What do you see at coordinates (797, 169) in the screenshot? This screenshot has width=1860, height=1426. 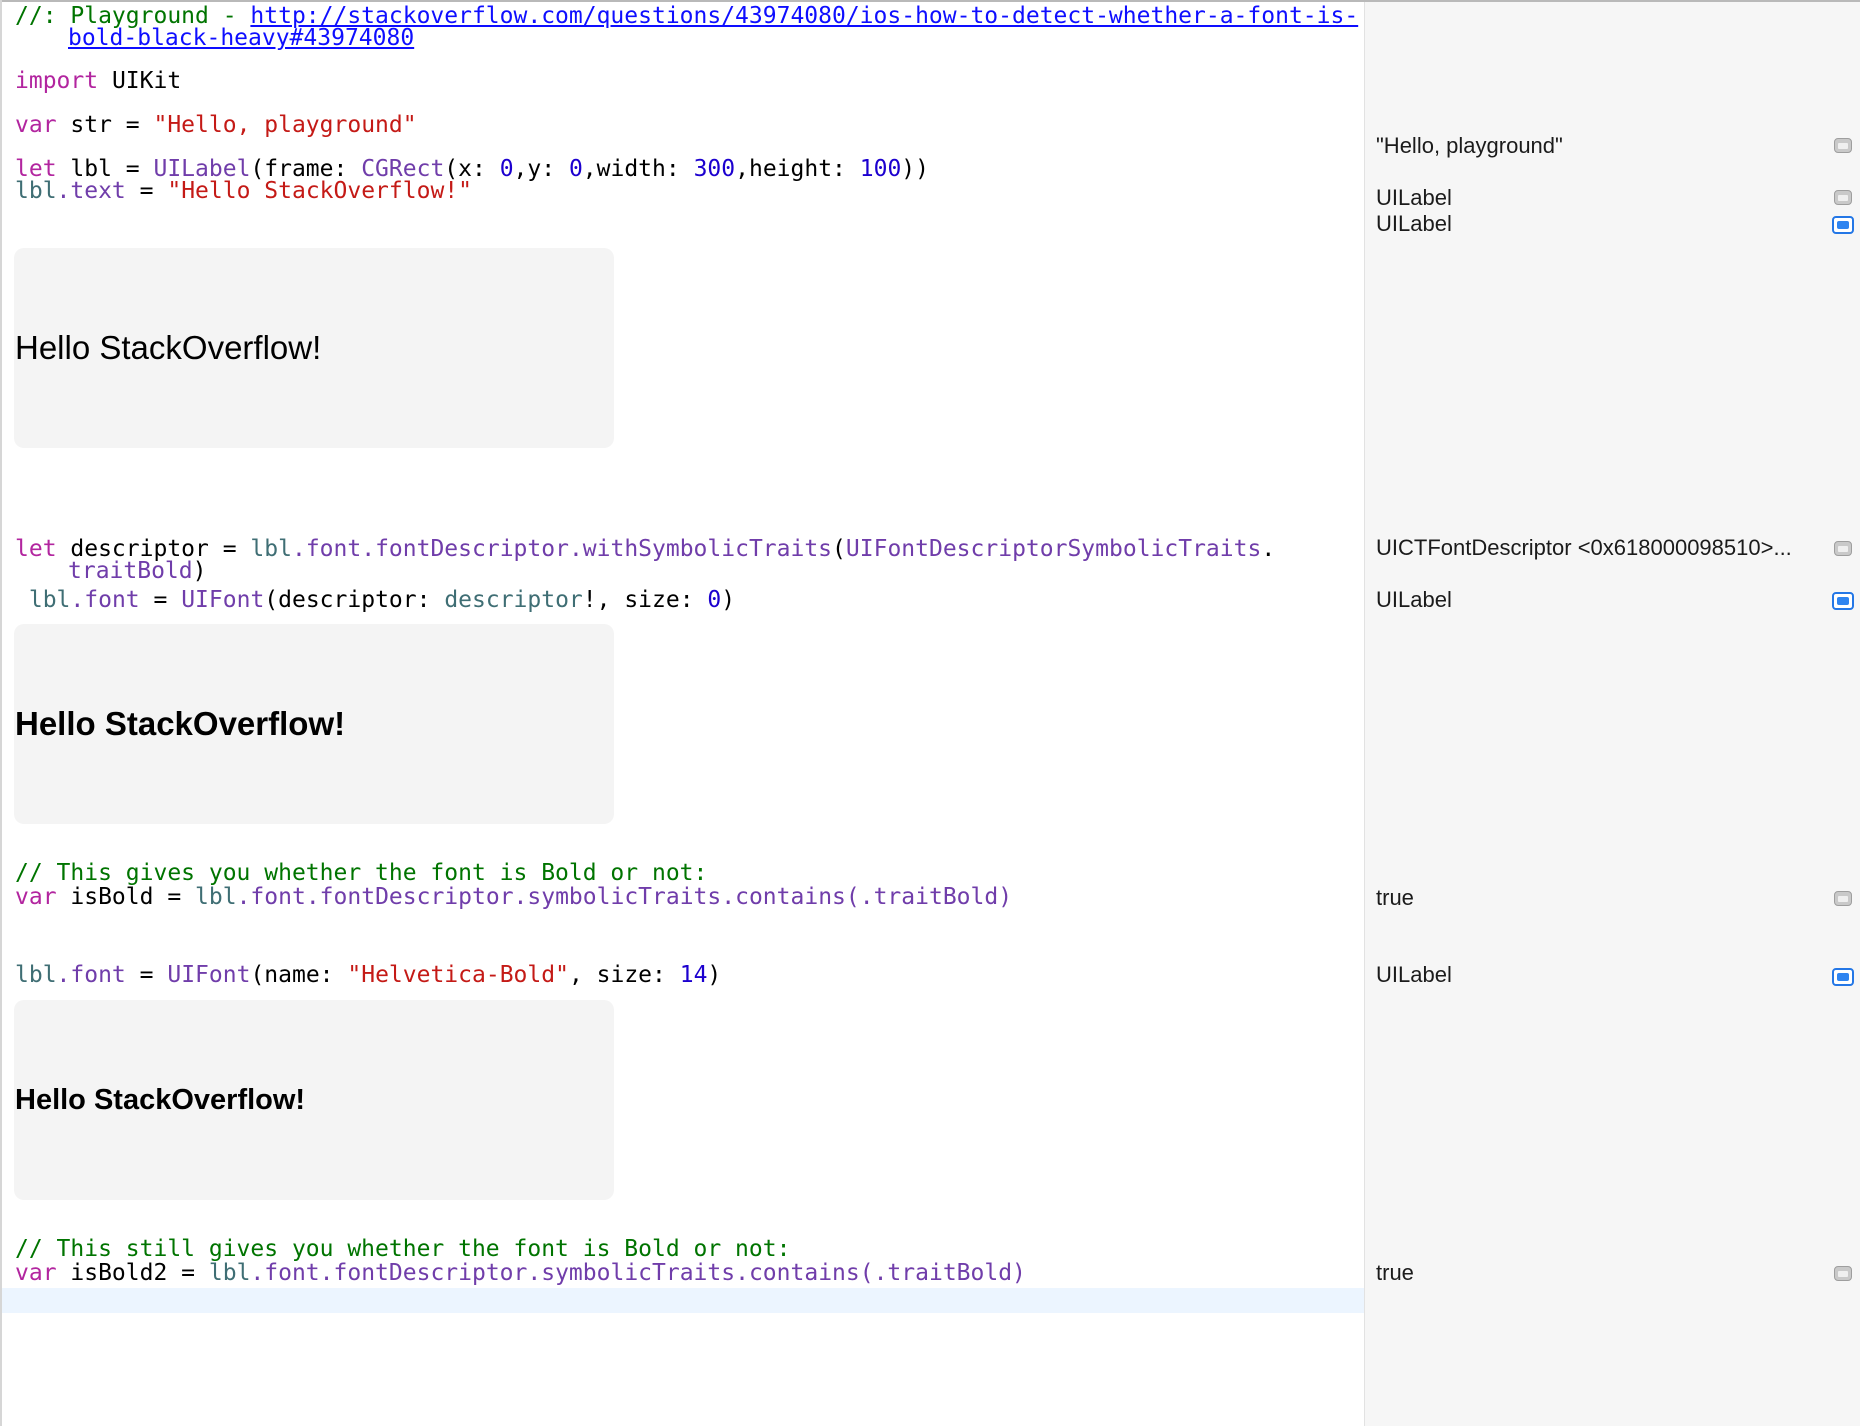 I see `argument-label: ,height:` at bounding box center [797, 169].